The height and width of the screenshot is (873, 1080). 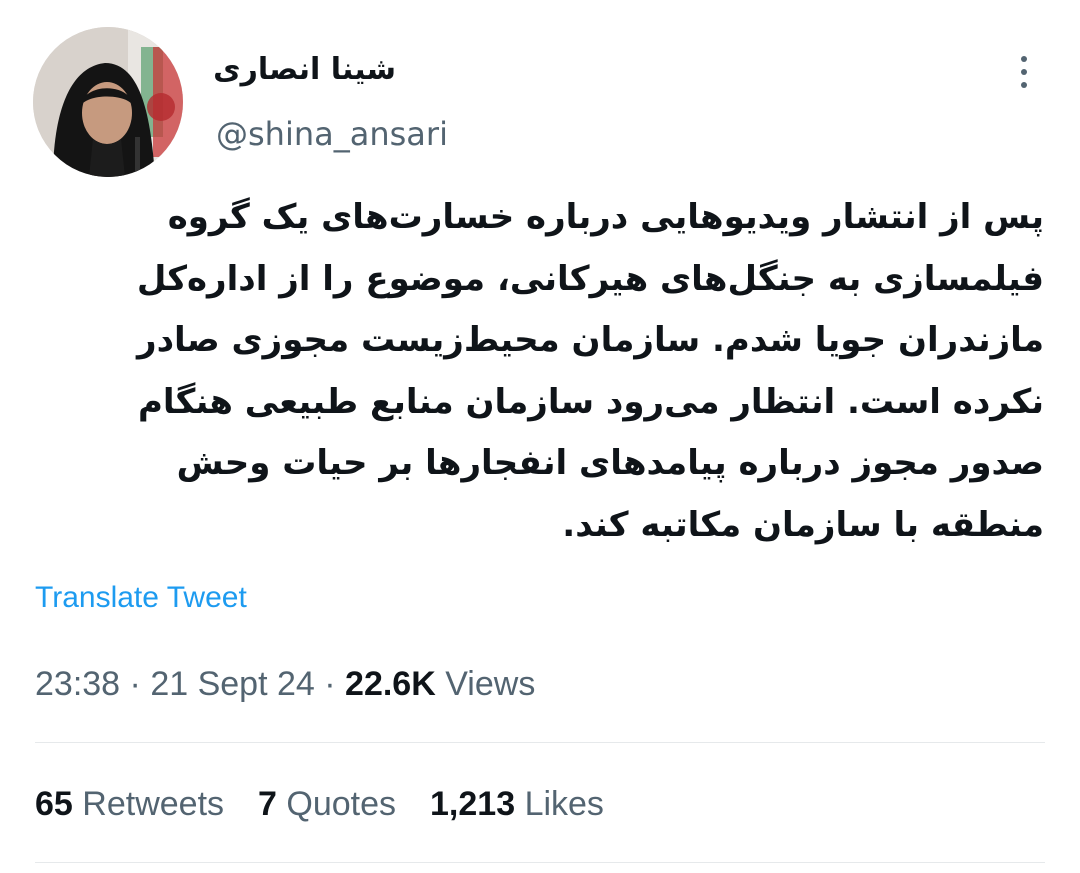 I want to click on more-vertical-icon, so click(x=1024, y=72).